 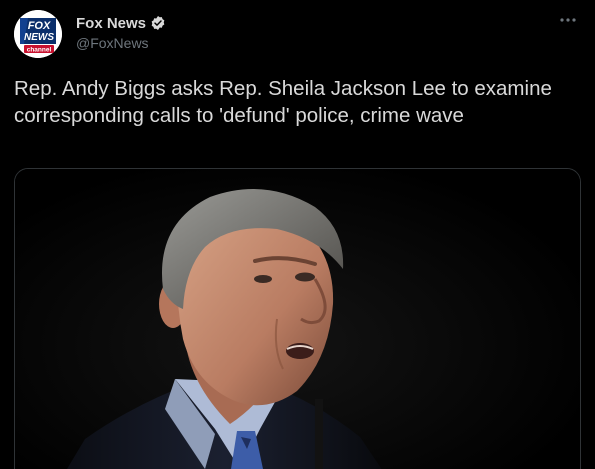 I want to click on display-name-row: Fox News, so click(x=121, y=23).